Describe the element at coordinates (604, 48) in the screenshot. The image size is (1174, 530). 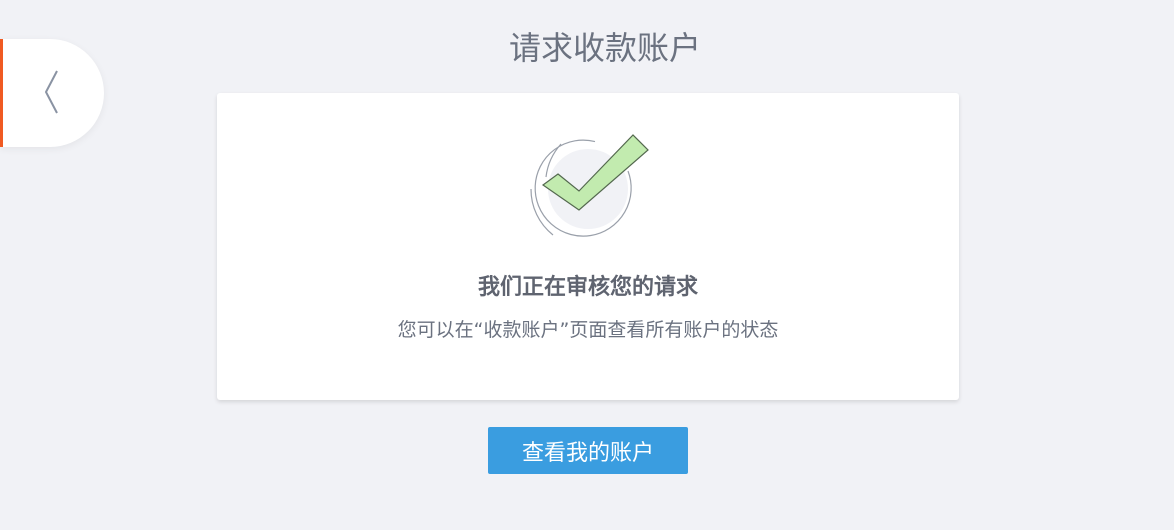
I see `page-title: 请求收款账户` at that location.